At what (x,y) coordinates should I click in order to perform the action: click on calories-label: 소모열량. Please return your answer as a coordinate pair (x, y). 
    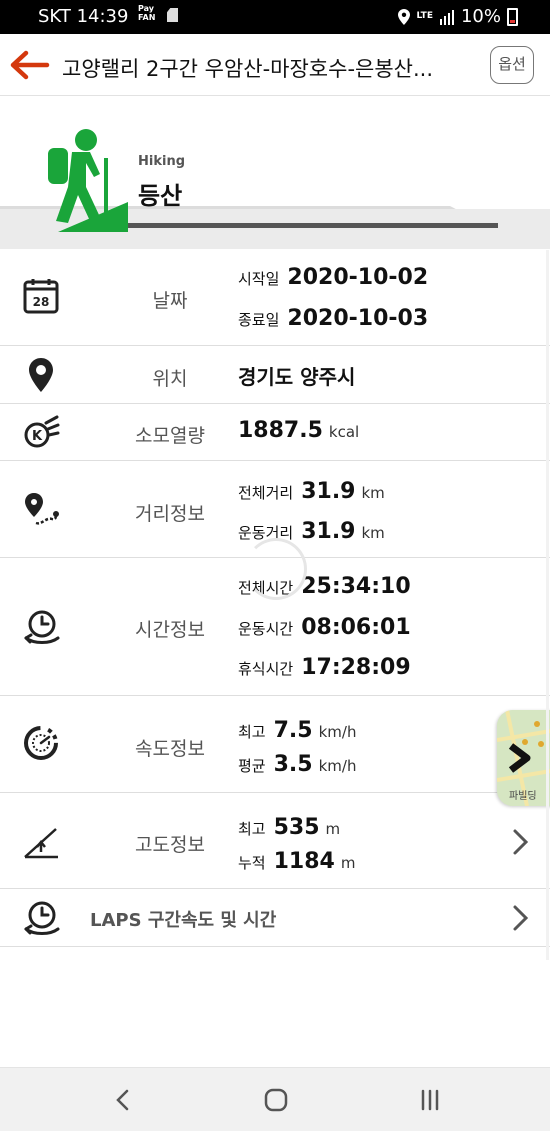
    Looking at the image, I should click on (170, 436).